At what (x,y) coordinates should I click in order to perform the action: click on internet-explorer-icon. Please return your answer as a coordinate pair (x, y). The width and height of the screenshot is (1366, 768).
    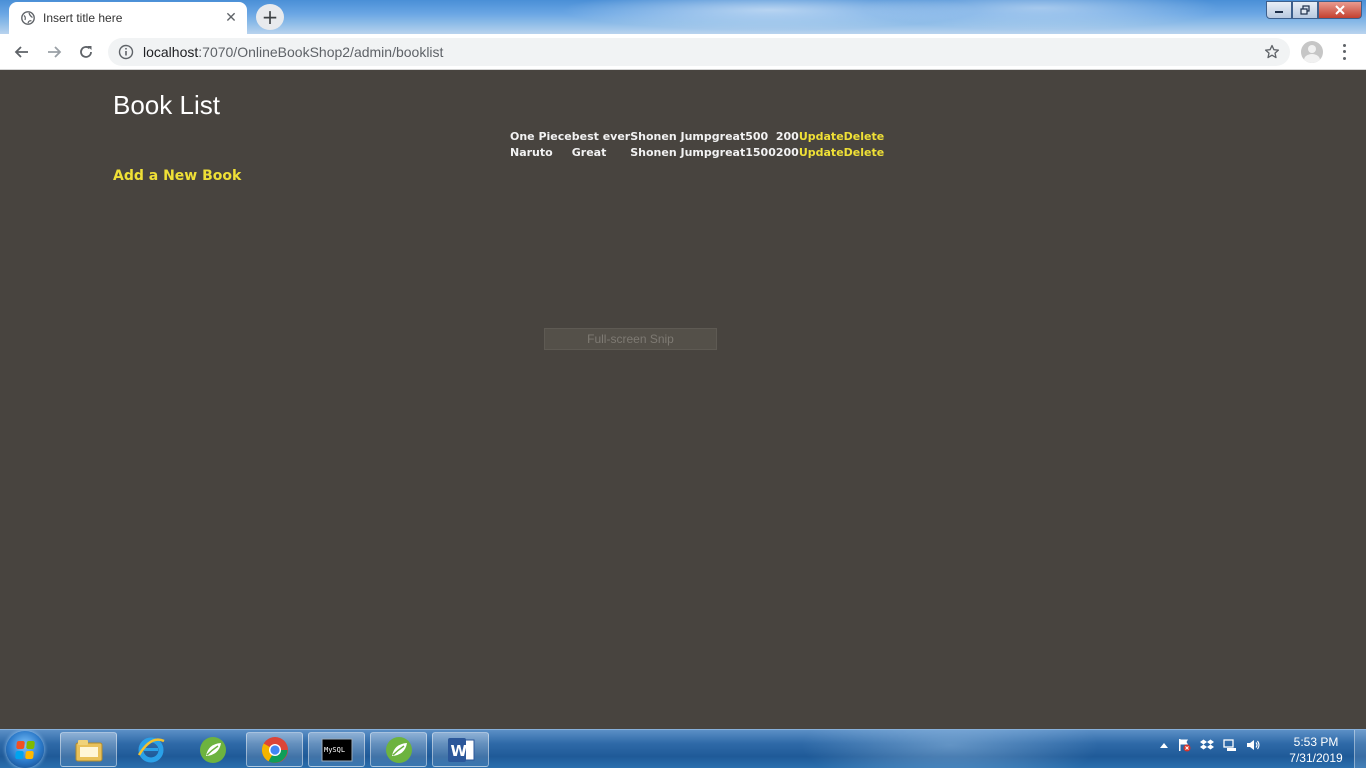
    Looking at the image, I should click on (151, 749).